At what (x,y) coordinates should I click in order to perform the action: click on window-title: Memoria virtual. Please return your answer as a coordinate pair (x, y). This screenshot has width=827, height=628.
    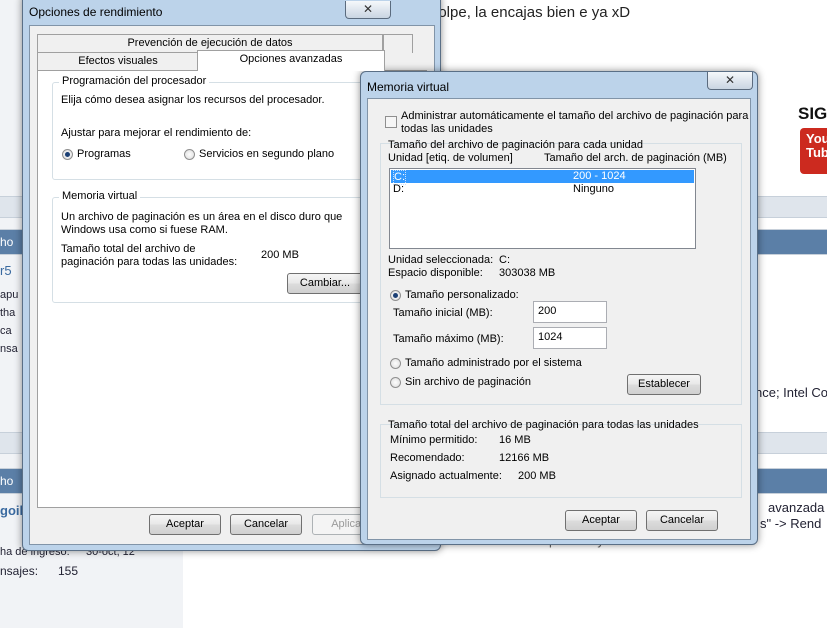
    Looking at the image, I should click on (408, 87).